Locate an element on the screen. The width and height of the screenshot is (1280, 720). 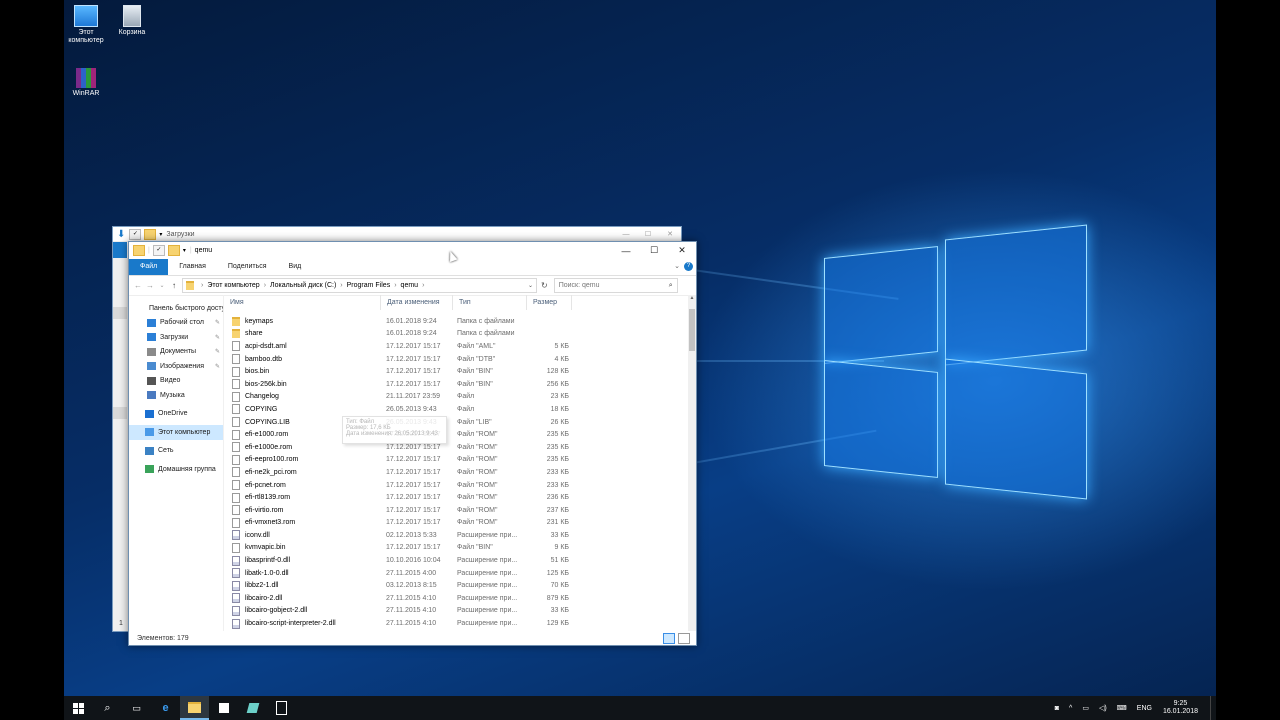
sidebar-item: Видео is located at coordinates (176, 381).